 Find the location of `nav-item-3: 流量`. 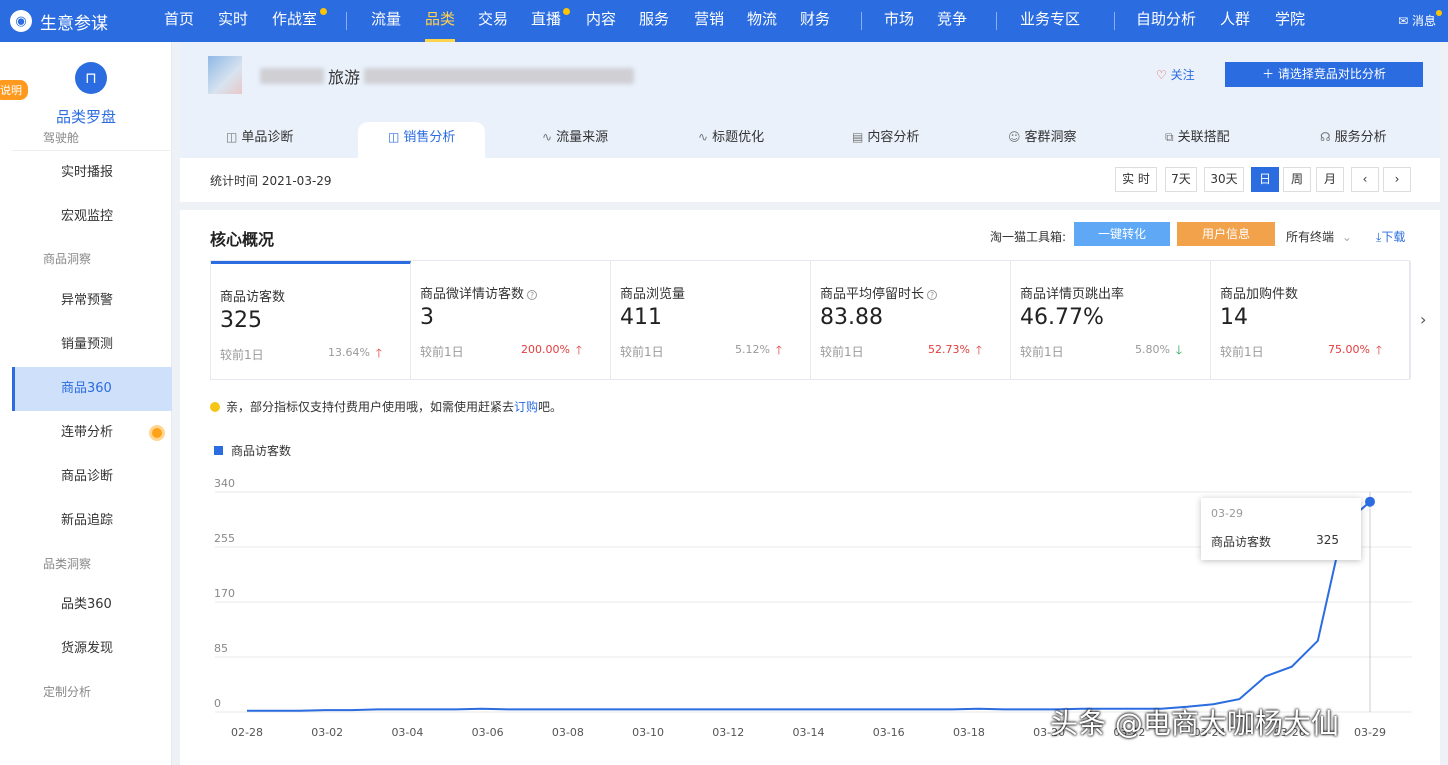

nav-item-3: 流量 is located at coordinates (386, 21).